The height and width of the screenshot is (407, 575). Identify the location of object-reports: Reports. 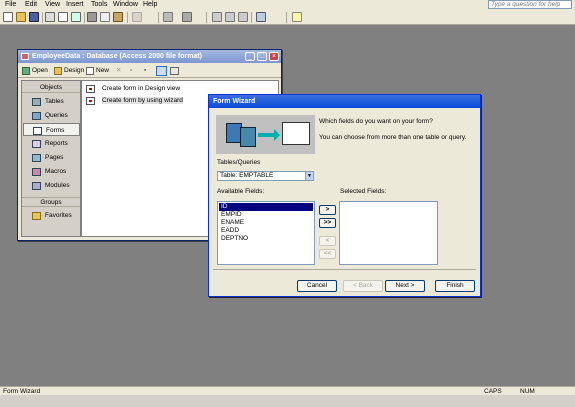
(51, 143).